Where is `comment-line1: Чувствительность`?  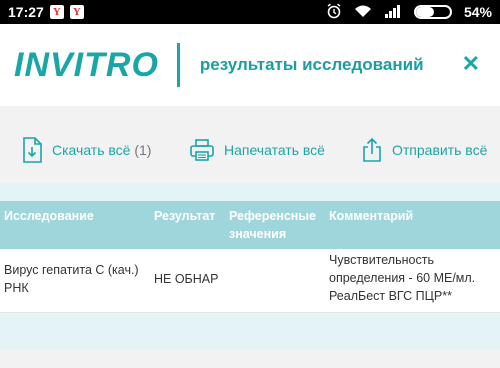
comment-line1: Чувствительность is located at coordinates (381, 260).